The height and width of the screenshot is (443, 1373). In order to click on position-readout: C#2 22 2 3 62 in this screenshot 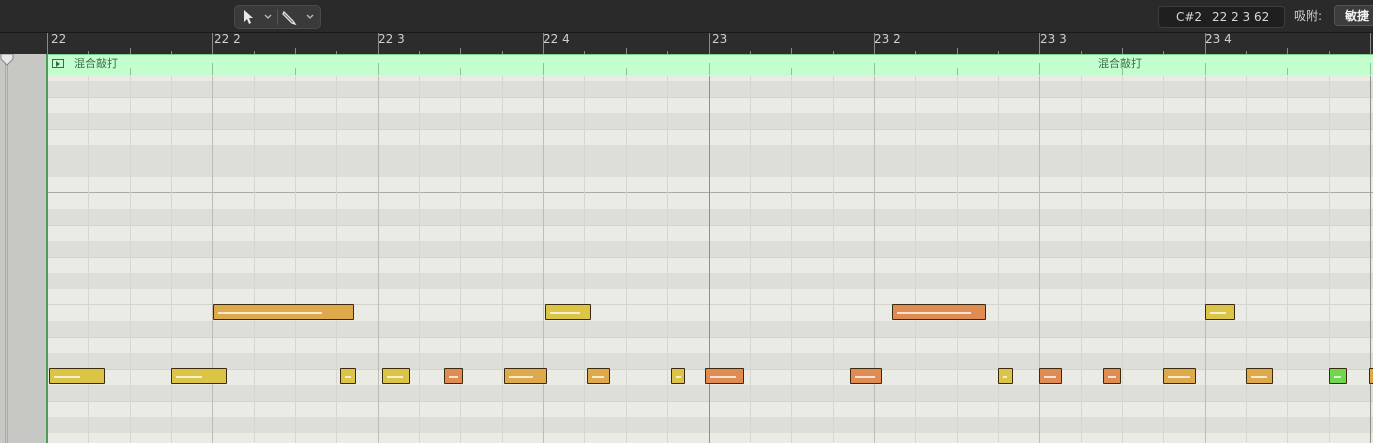, I will do `click(1221, 17)`.